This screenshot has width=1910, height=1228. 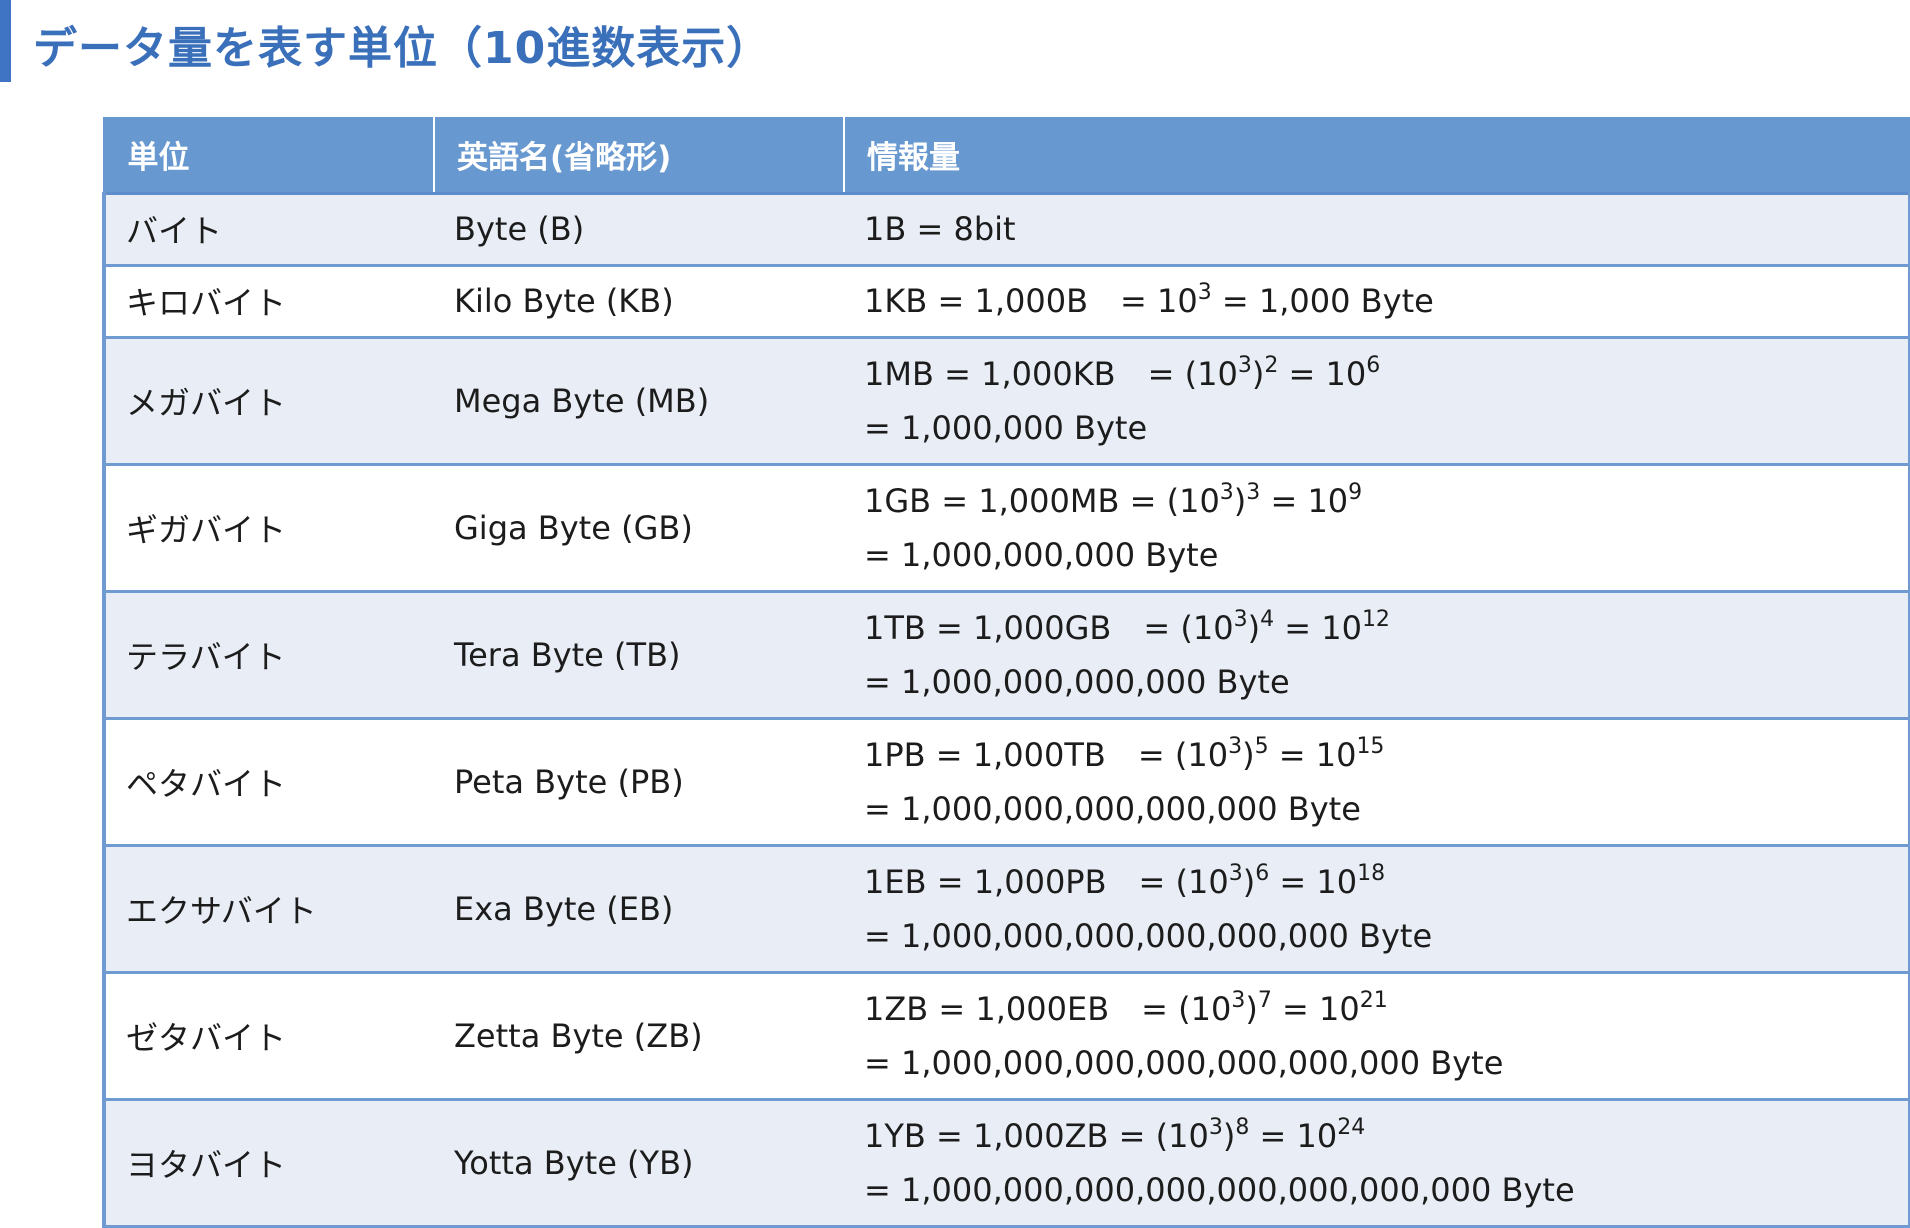 What do you see at coordinates (1373, 1000) in the screenshot?
I see `exponent: 21` at bounding box center [1373, 1000].